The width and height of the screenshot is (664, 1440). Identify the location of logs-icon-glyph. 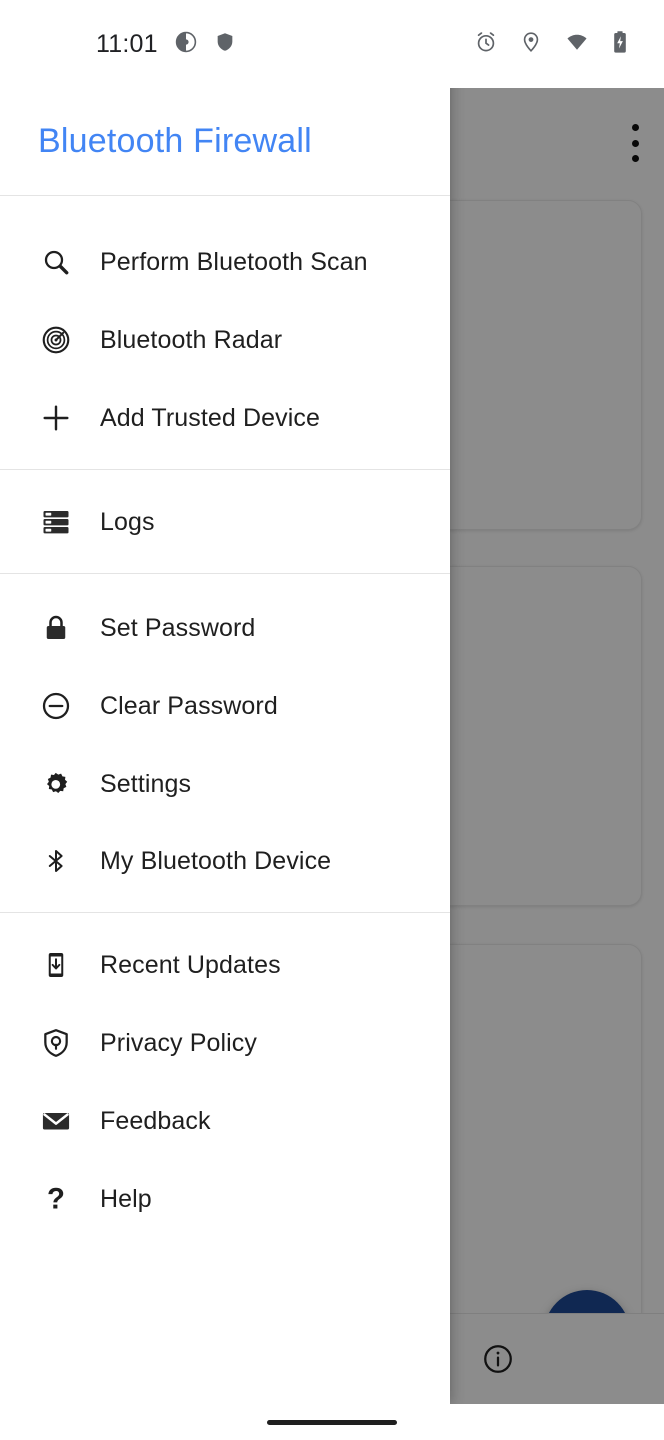
(56, 522).